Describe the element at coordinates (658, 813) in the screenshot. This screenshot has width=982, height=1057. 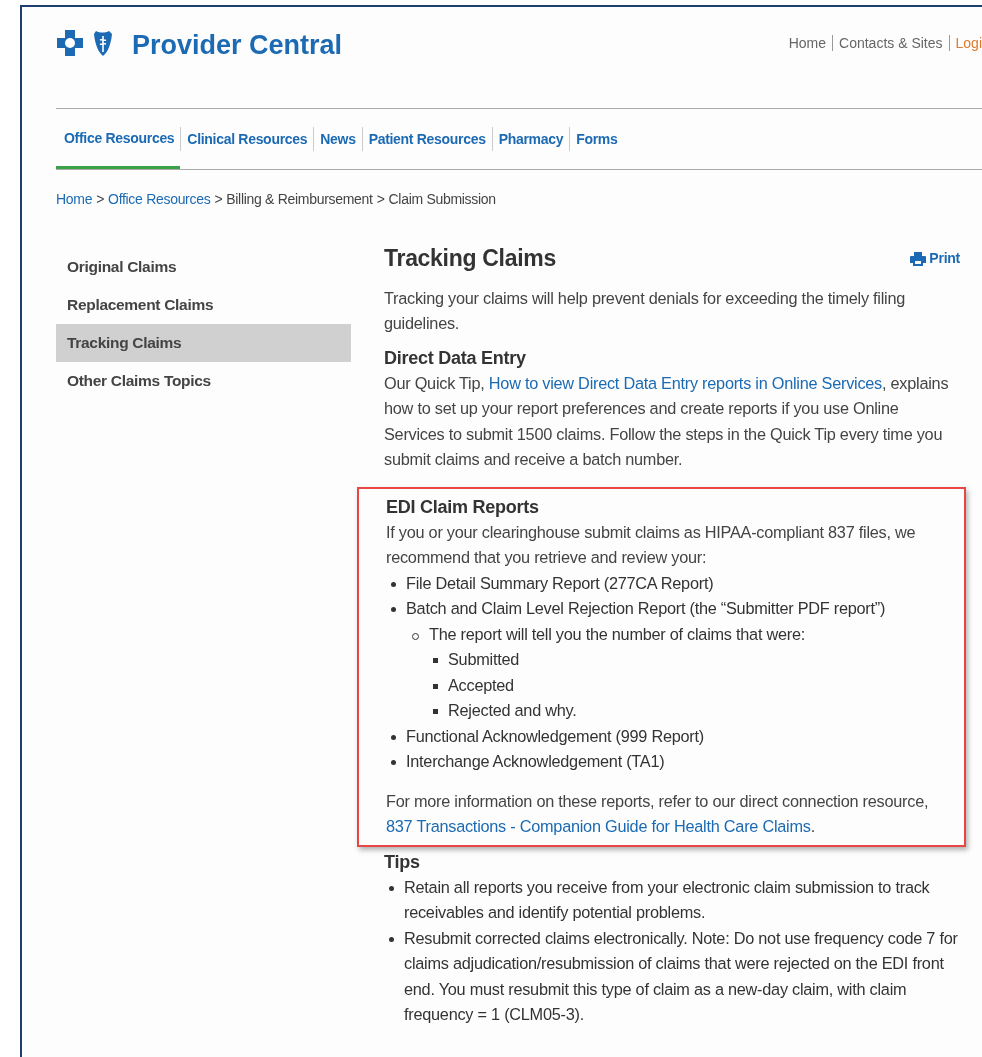
I see `section-paragraph: For more information on these reports, refer to our direct connection resource, 837 Transactions - Companion Guide for Health Care Claims.` at that location.